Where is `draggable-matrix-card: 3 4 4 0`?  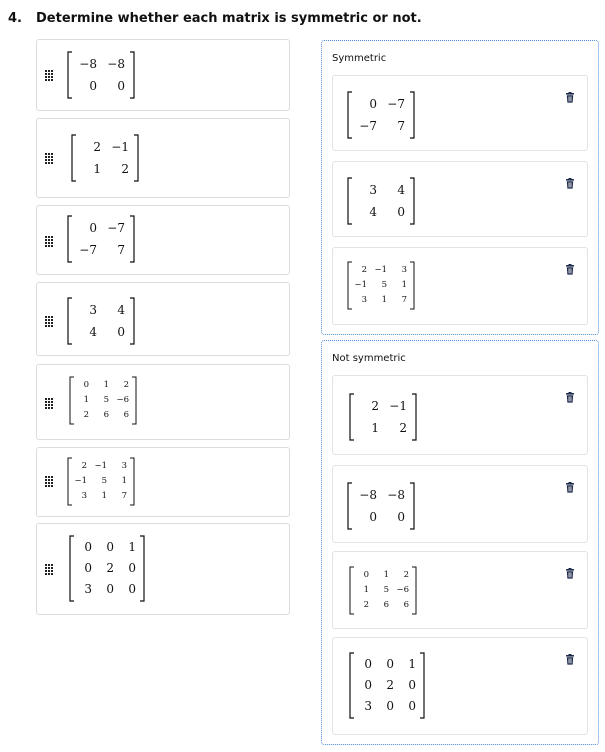 draggable-matrix-card: 3 4 4 0 is located at coordinates (163, 319).